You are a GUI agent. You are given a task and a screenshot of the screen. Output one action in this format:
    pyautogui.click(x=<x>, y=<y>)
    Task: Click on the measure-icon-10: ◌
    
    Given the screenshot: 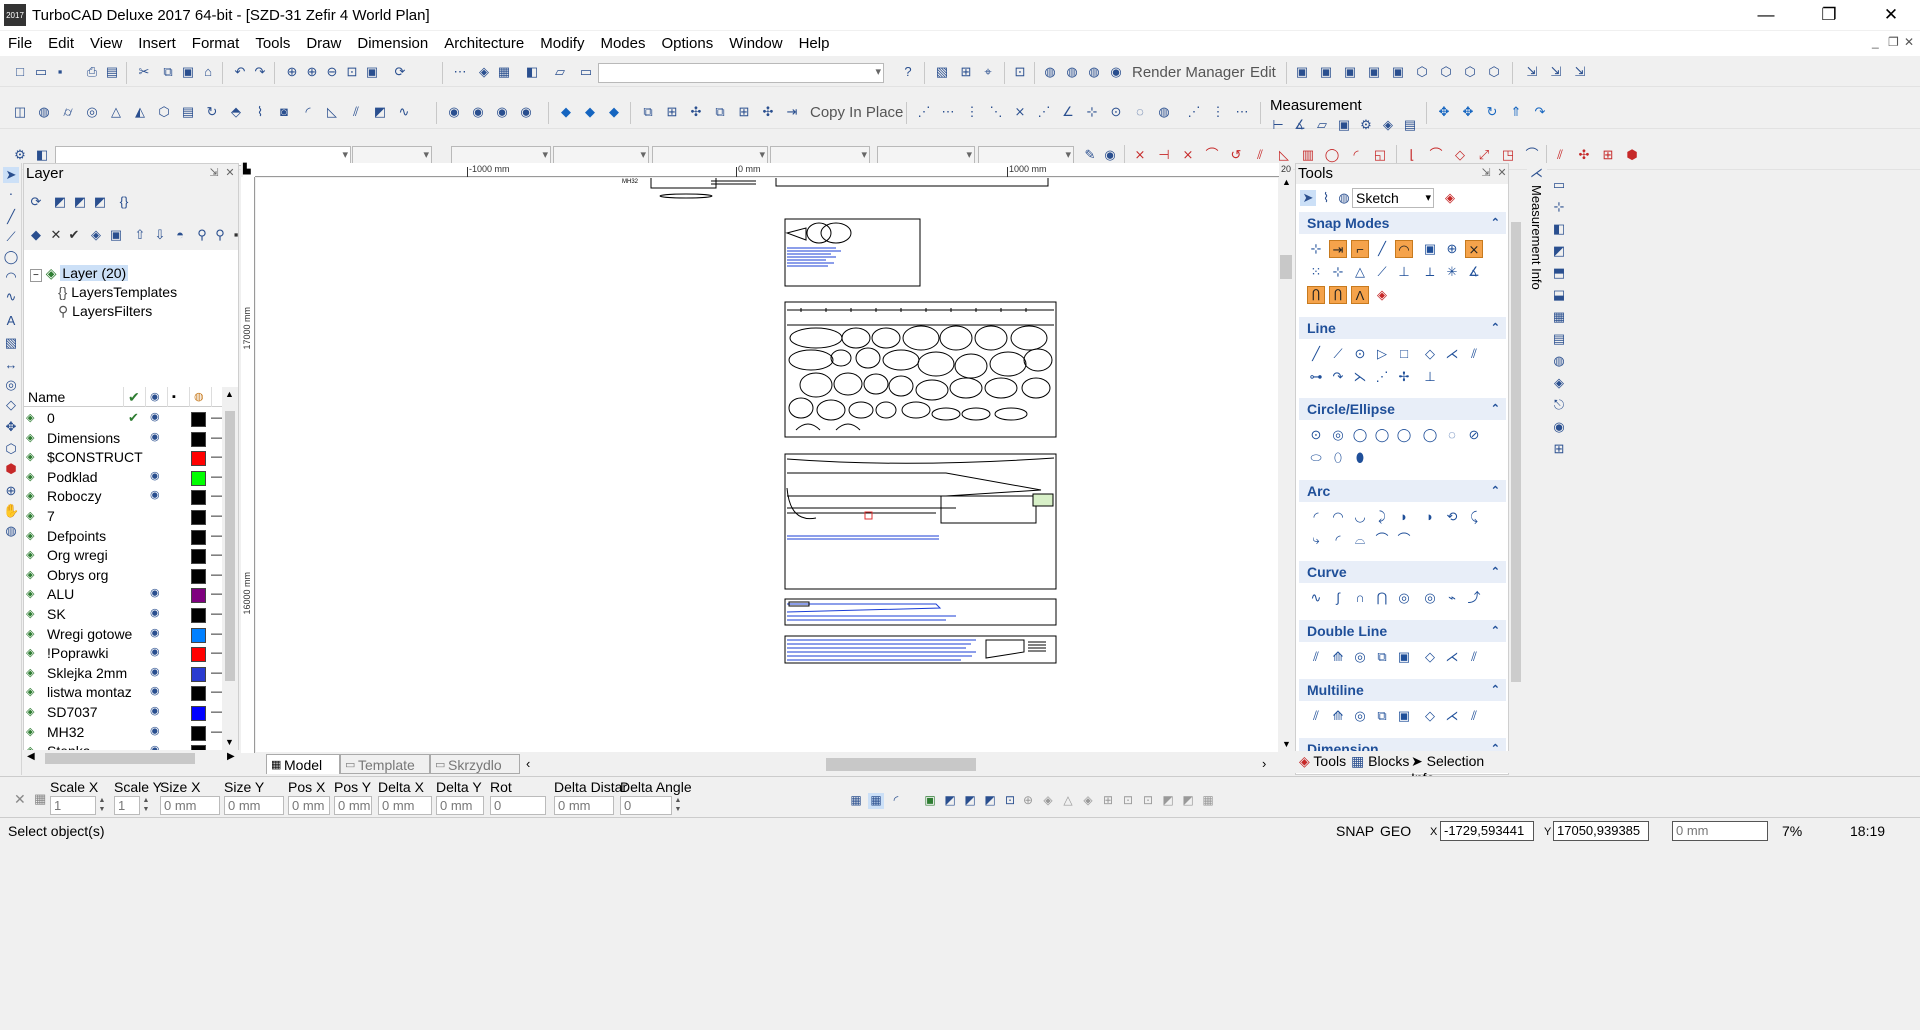 What is the action you would take?
    pyautogui.click(x=1140, y=112)
    